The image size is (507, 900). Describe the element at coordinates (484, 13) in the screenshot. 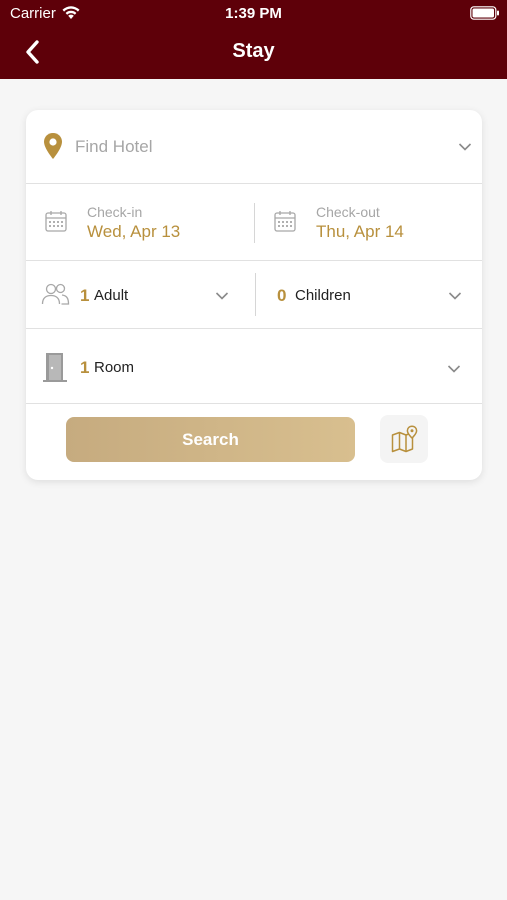

I see `battery-icon` at that location.